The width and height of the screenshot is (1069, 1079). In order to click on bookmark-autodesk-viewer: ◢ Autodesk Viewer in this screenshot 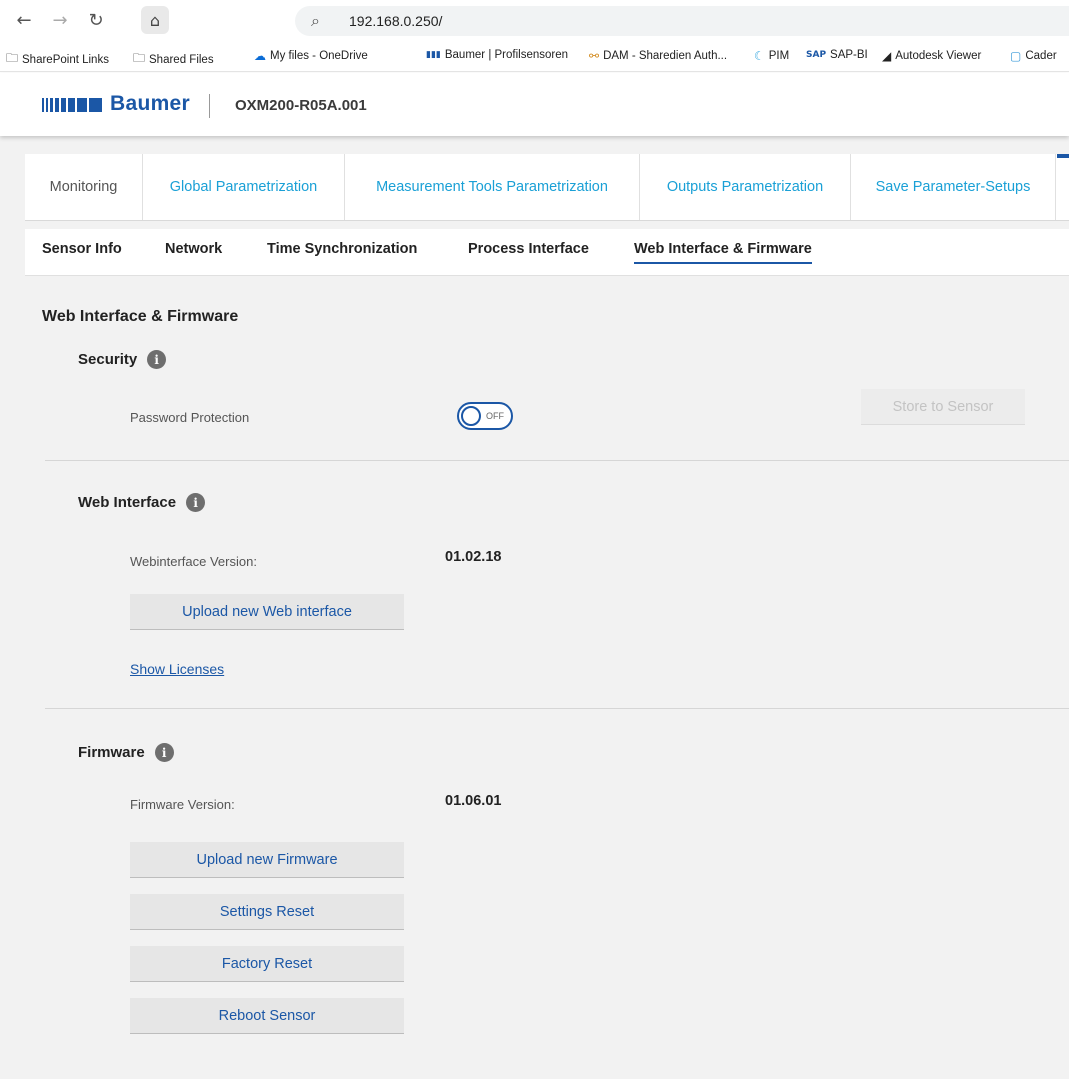, I will do `click(931, 56)`.